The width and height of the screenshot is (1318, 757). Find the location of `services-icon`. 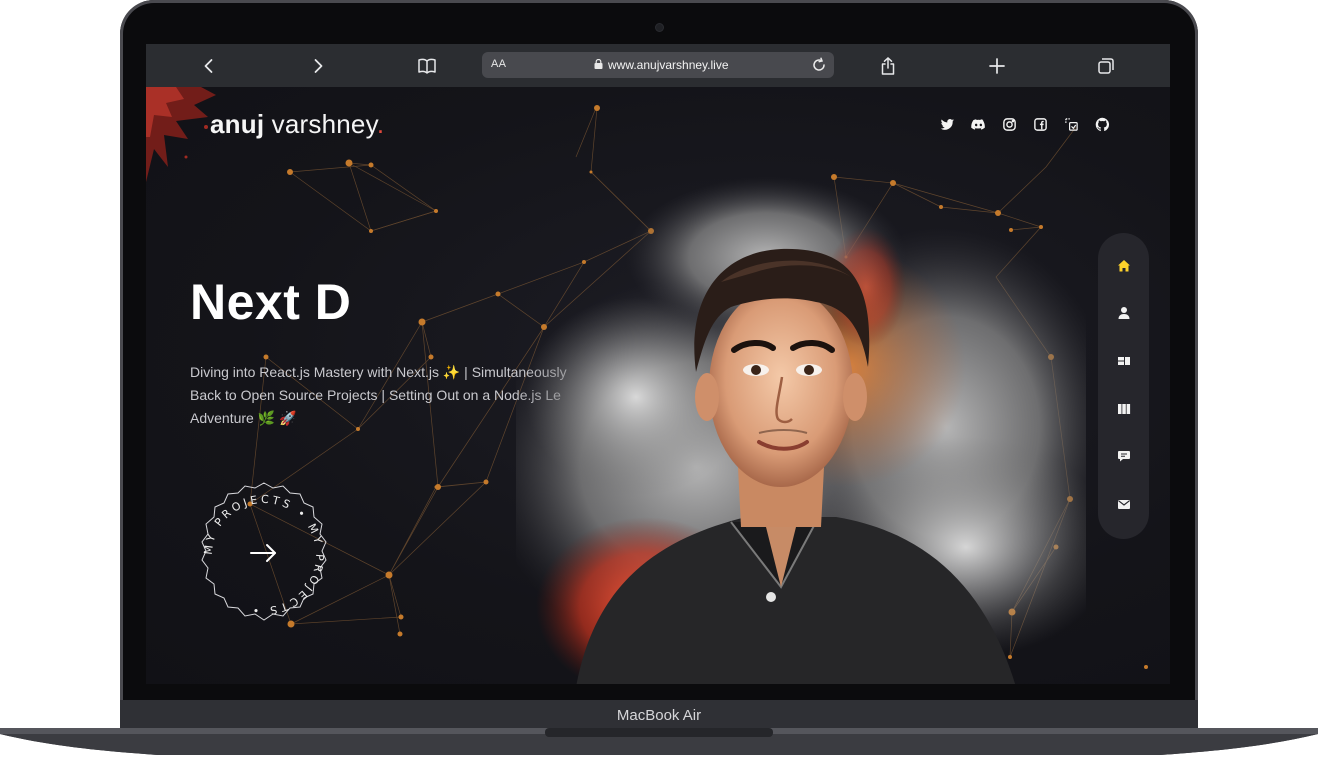

services-icon is located at coordinates (1123, 360).